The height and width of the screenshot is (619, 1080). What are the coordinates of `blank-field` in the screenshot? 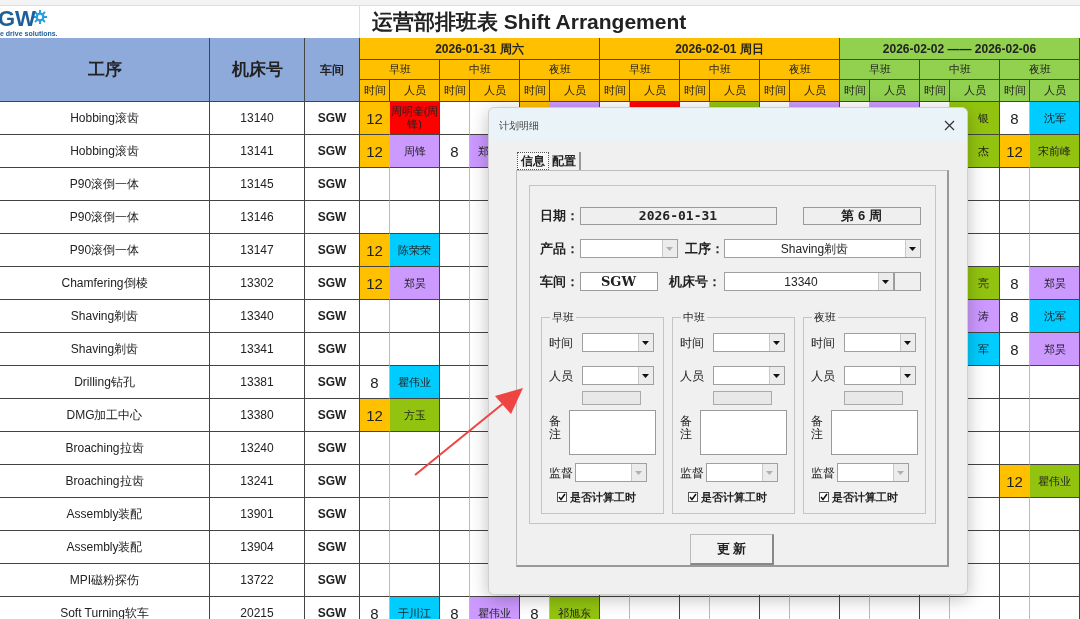 It's located at (907, 281).